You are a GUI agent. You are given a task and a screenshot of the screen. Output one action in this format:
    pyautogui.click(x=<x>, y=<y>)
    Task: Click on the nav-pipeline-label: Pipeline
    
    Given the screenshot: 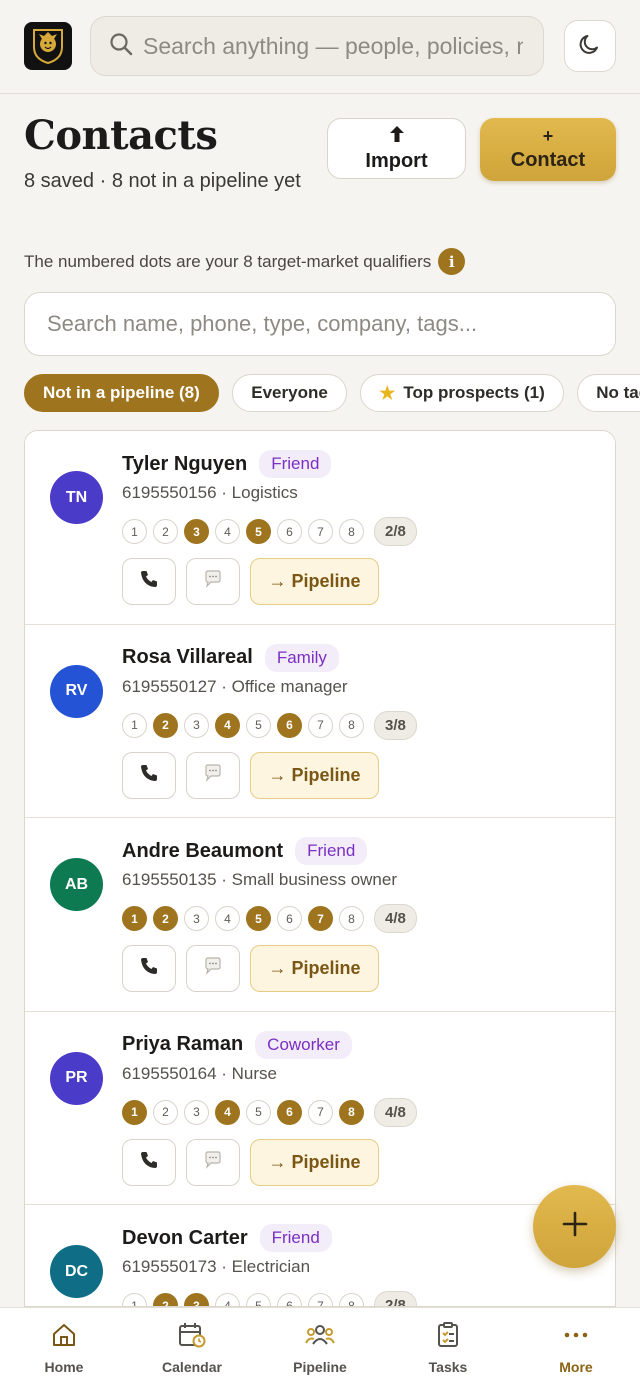 What is the action you would take?
    pyautogui.click(x=320, y=1367)
    